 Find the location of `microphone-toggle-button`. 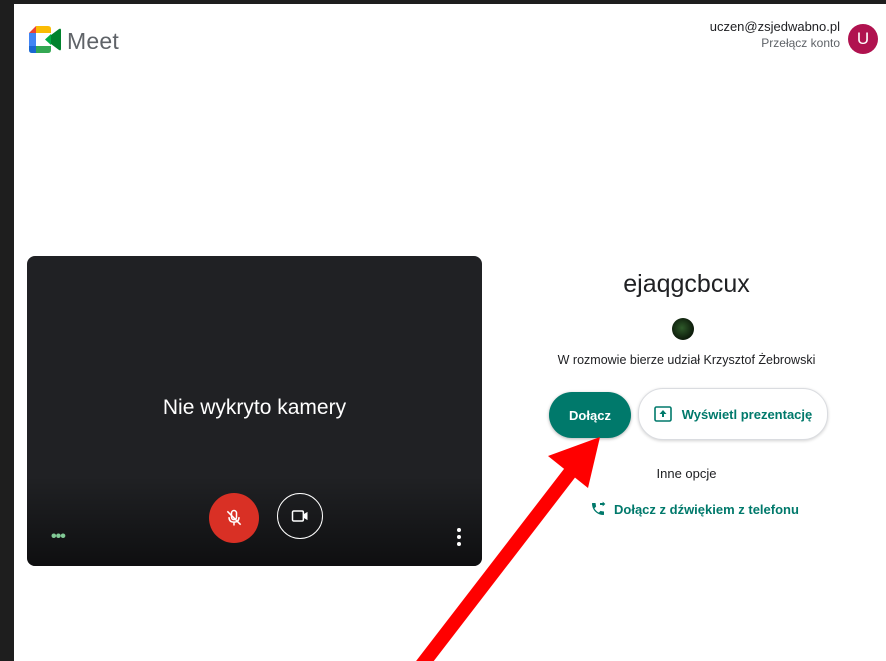

microphone-toggle-button is located at coordinates (234, 518).